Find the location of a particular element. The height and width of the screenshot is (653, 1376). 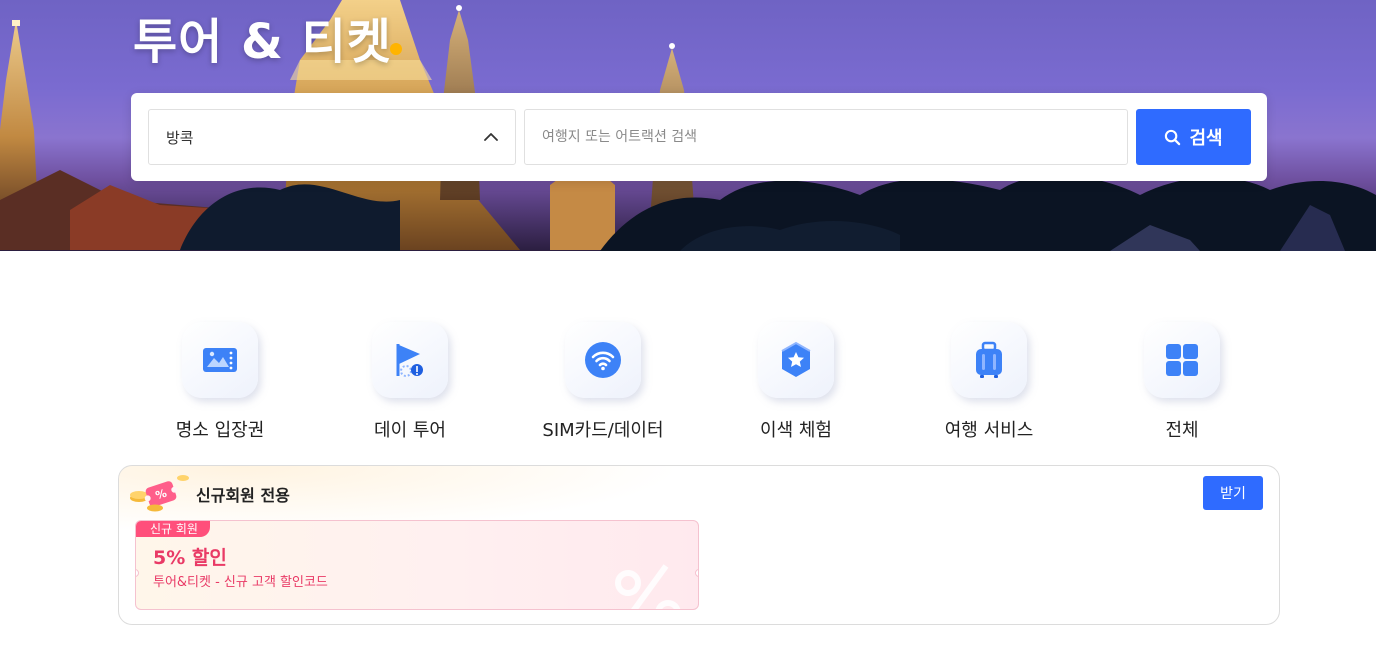

search-icon is located at coordinates (1173, 137).